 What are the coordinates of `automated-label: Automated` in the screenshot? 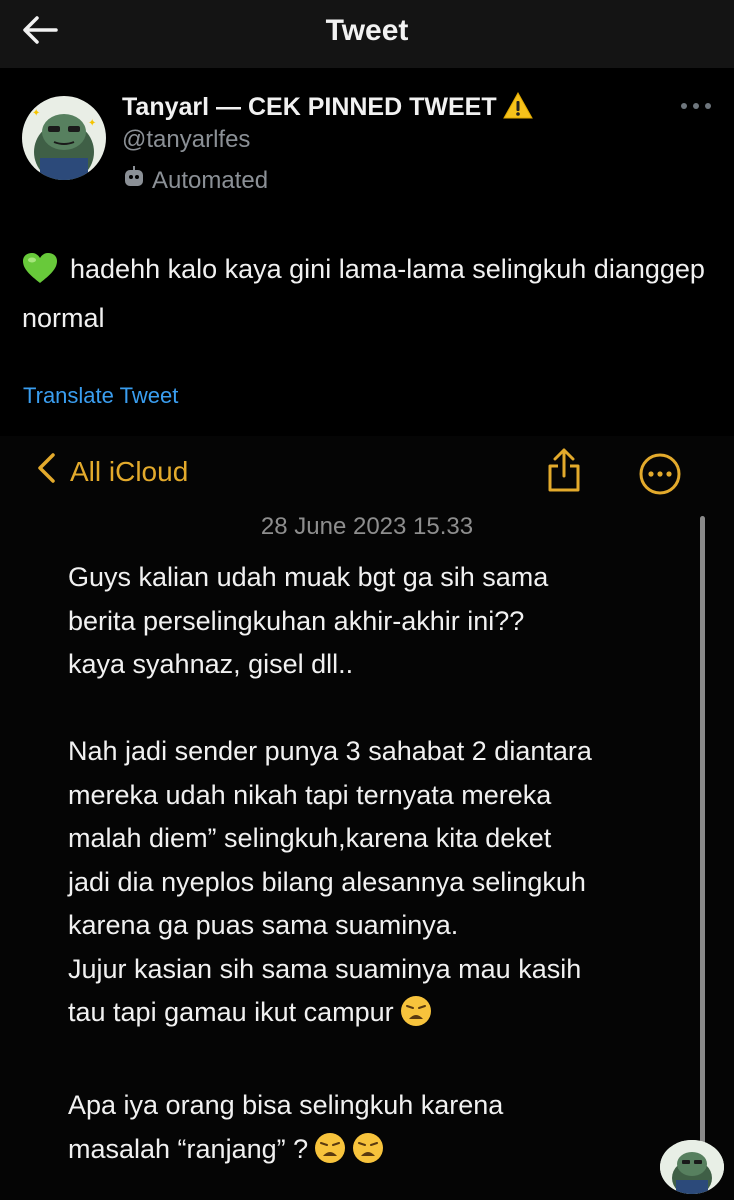 It's located at (210, 180).